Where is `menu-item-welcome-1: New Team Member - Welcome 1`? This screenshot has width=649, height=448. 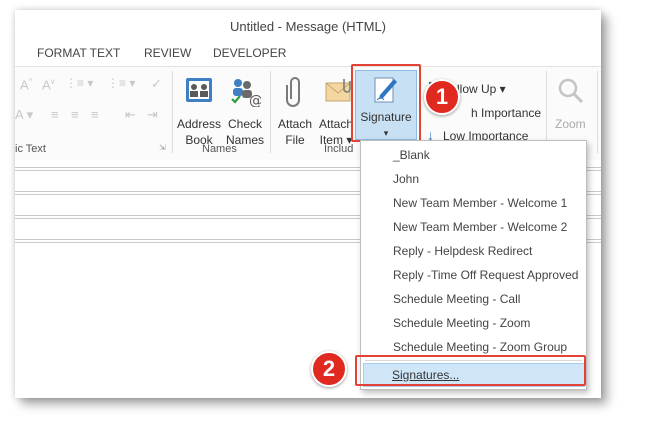 menu-item-welcome-1: New Team Member - Welcome 1 is located at coordinates (480, 203).